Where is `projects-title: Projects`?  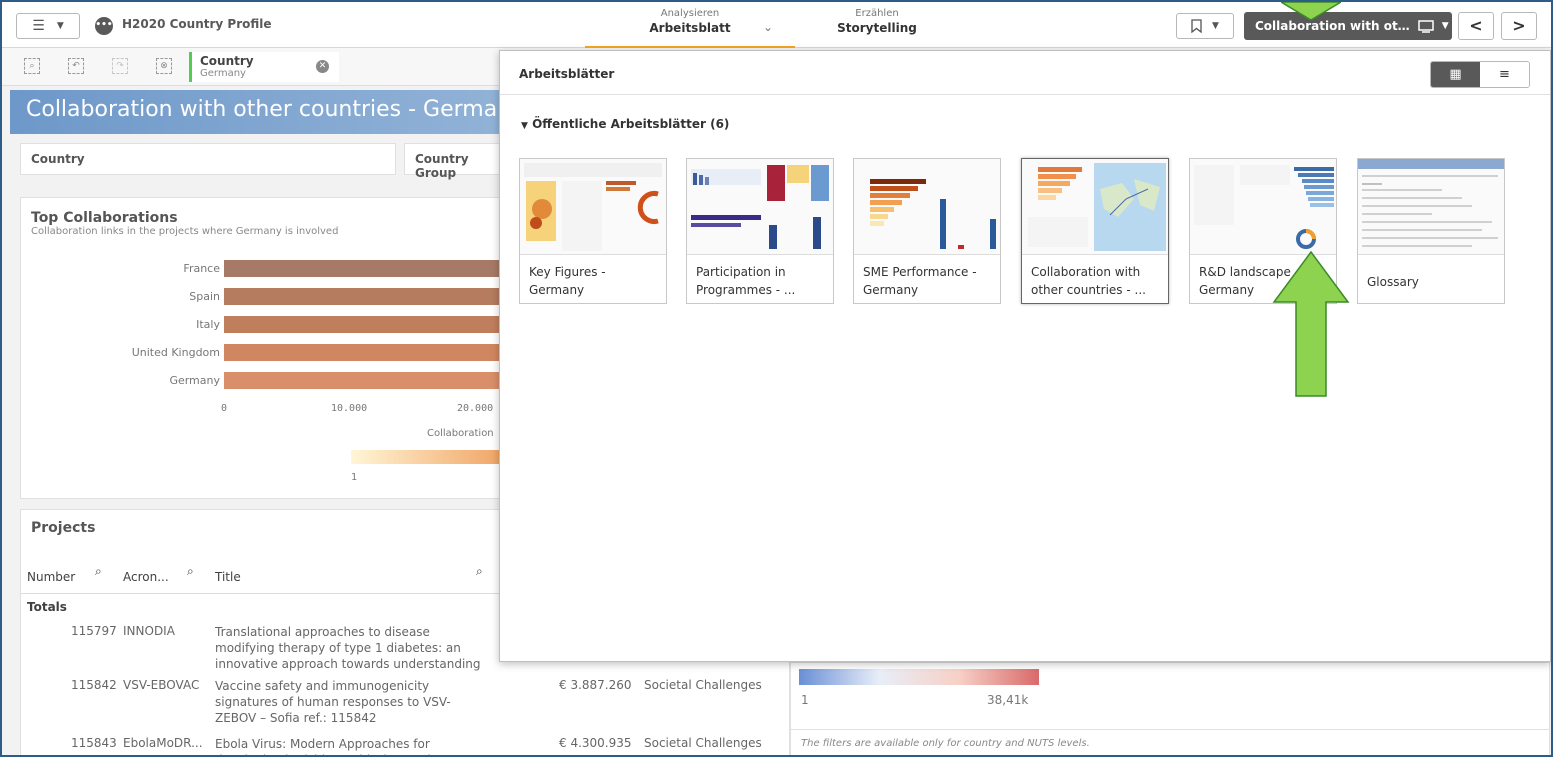 projects-title: Projects is located at coordinates (63, 528).